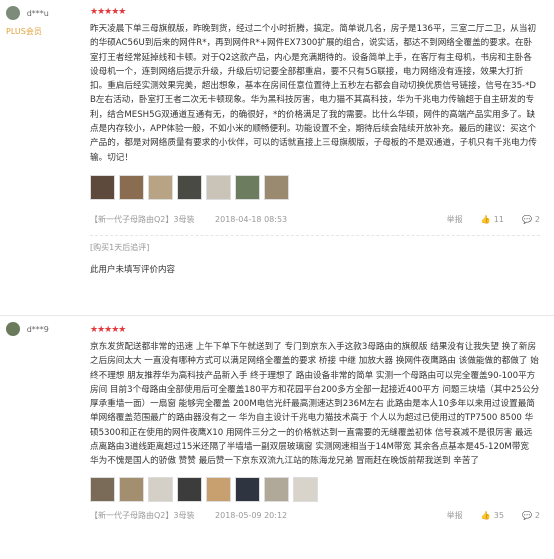 The width and height of the screenshot is (554, 559). I want to click on like-button: 👍 35, so click(492, 515).